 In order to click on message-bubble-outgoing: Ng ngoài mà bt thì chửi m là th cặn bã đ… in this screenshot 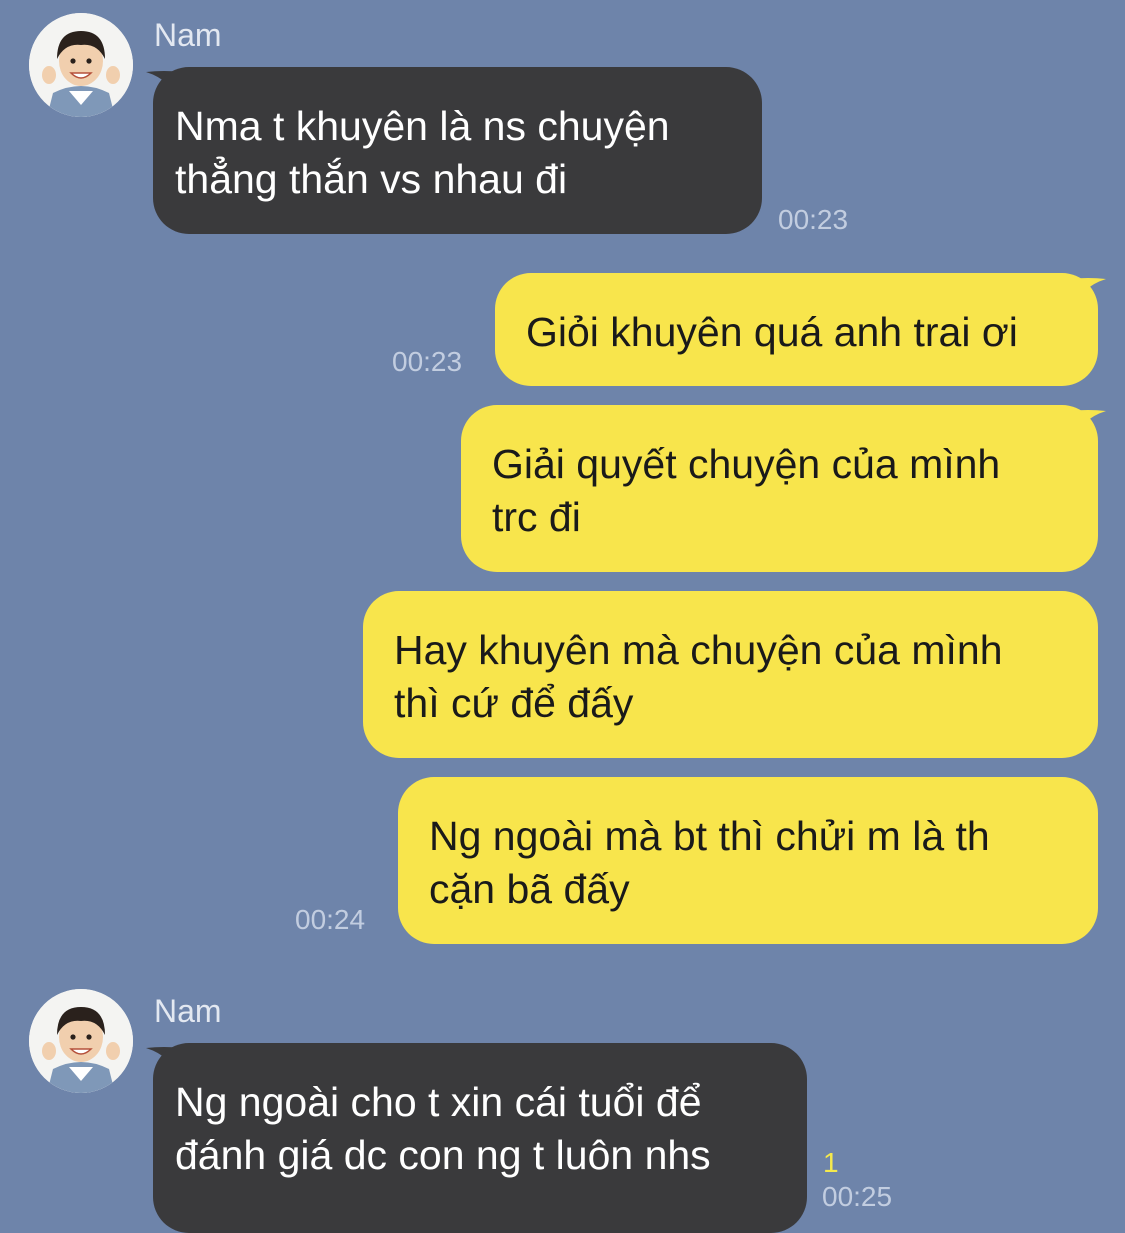, I will do `click(748, 860)`.